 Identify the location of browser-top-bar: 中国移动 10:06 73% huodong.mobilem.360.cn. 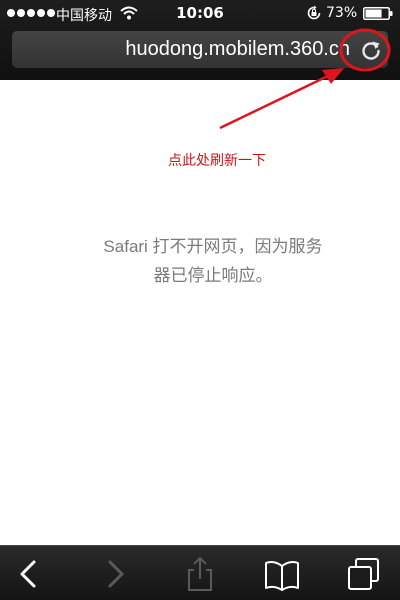
(200, 40).